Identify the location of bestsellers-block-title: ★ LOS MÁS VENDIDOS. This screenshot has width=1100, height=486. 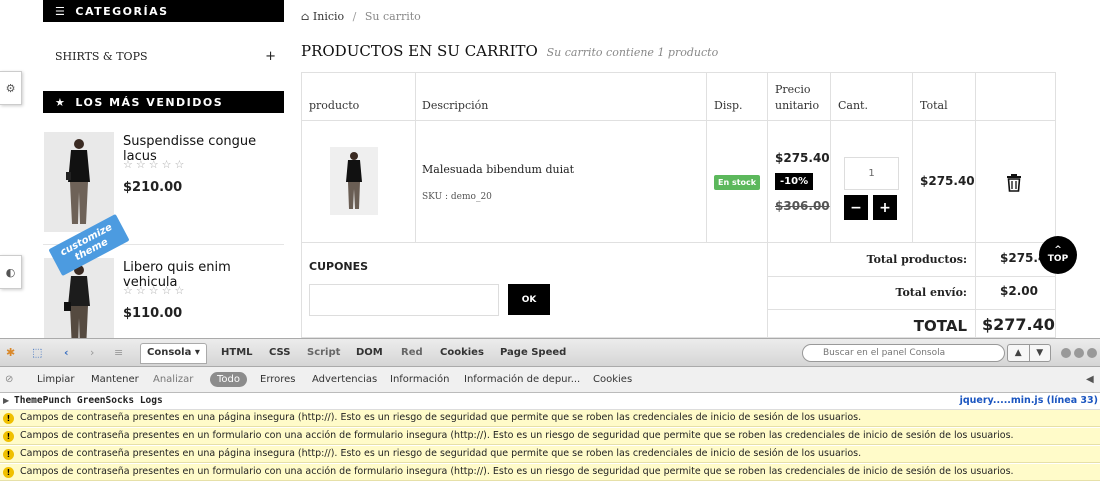
(163, 102).